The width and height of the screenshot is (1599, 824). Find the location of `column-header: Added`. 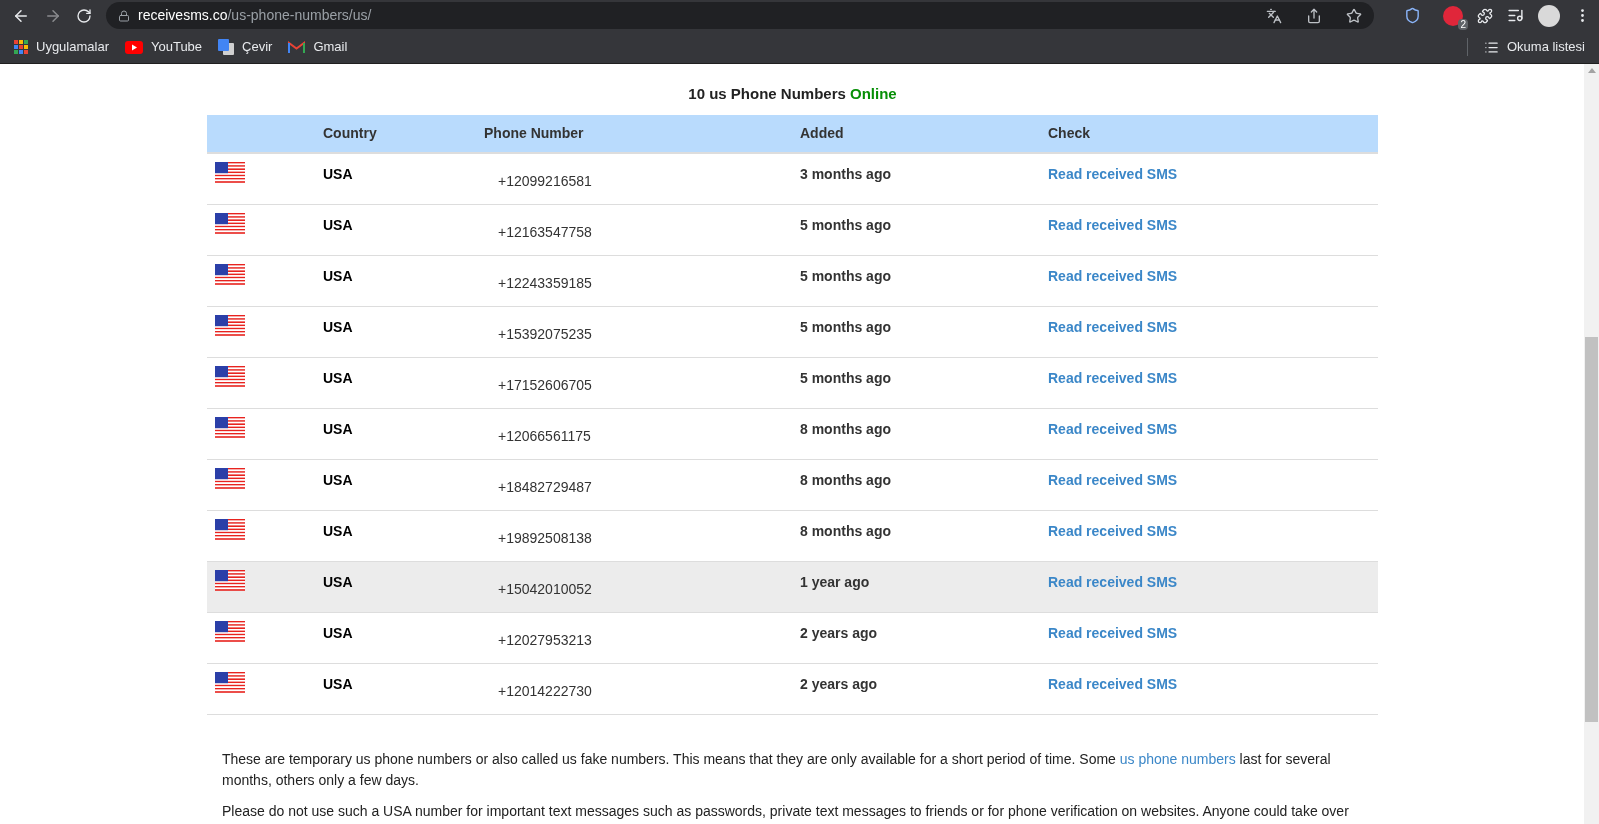

column-header: Added is located at coordinates (822, 133).